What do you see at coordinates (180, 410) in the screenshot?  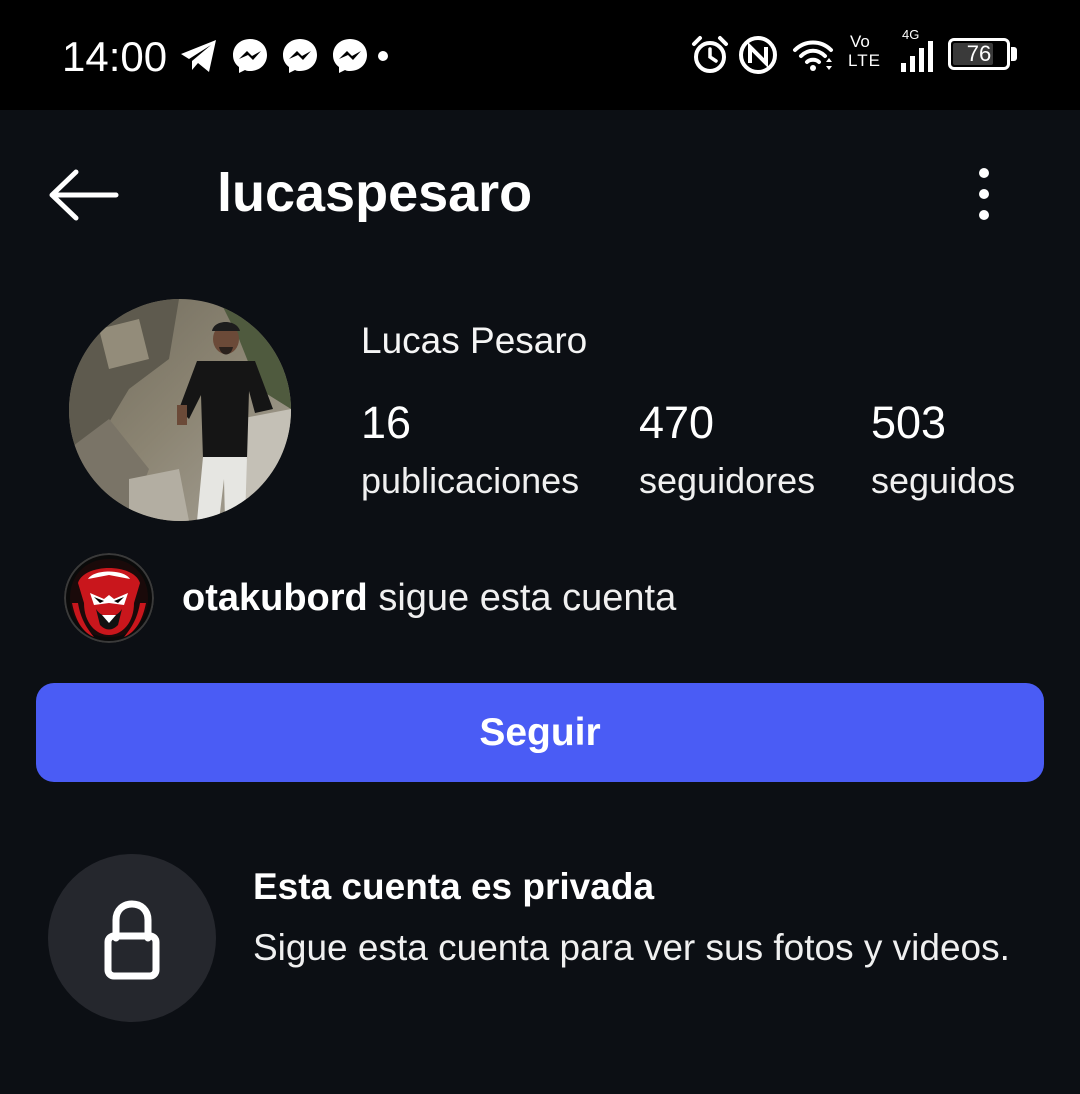 I see `profile-avatar` at bounding box center [180, 410].